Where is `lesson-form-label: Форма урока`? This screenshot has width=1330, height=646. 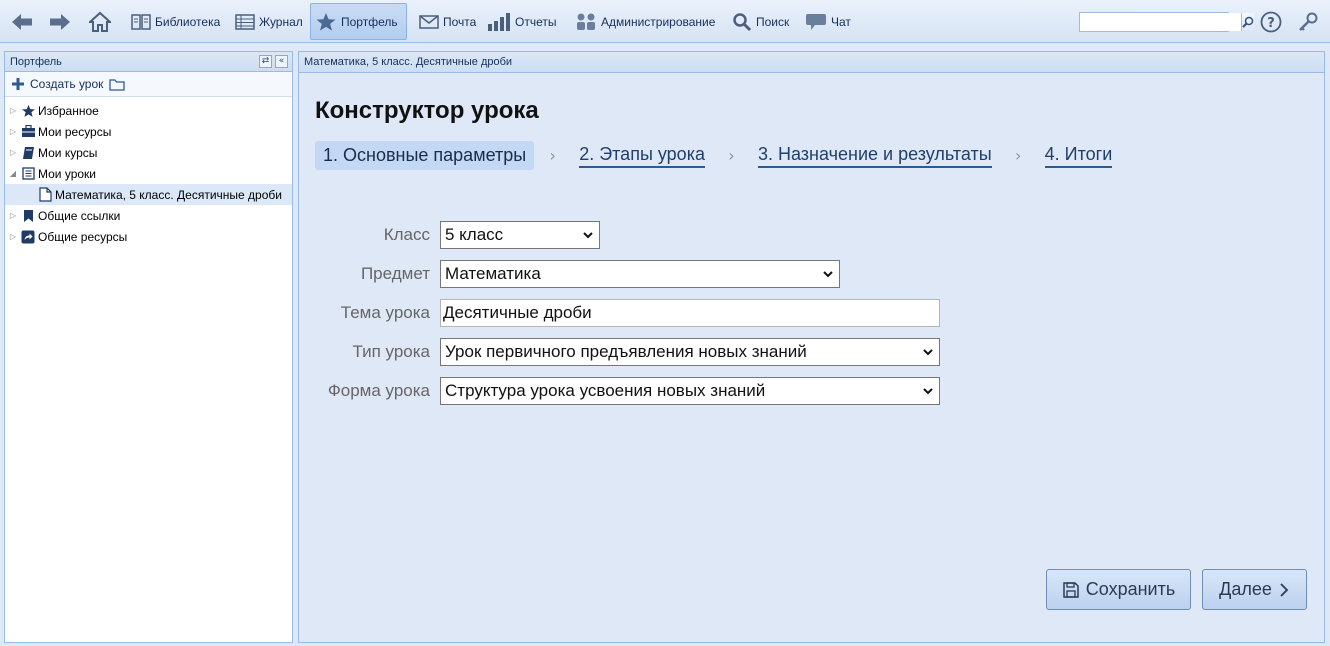
lesson-form-label: Форма урока is located at coordinates (378, 390).